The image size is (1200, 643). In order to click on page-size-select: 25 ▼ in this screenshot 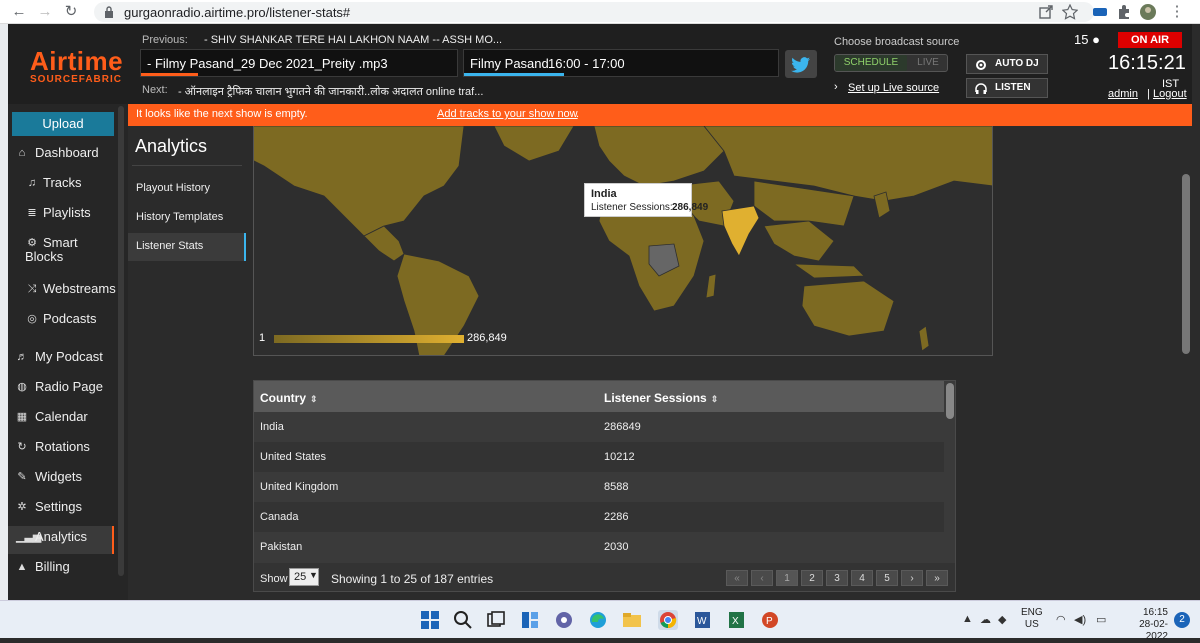, I will do `click(304, 577)`.